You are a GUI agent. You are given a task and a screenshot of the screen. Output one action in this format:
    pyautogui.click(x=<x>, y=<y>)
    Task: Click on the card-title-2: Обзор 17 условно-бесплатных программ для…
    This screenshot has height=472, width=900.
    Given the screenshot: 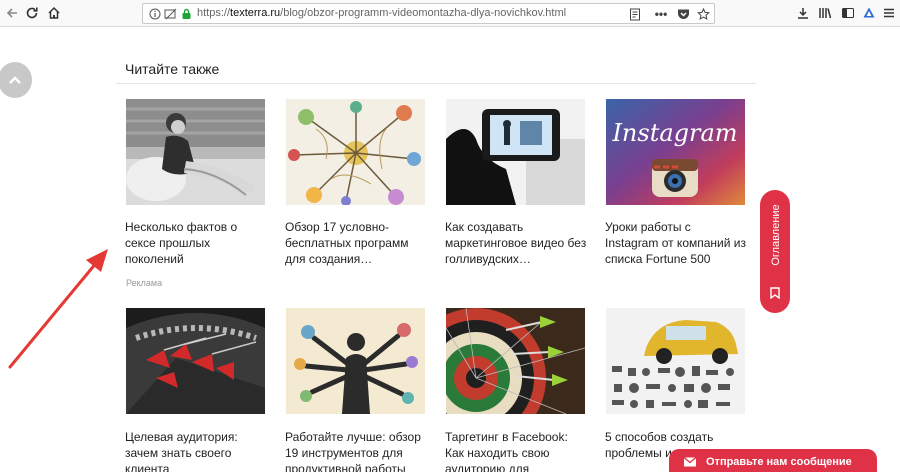 What is the action you would take?
    pyautogui.click(x=356, y=243)
    